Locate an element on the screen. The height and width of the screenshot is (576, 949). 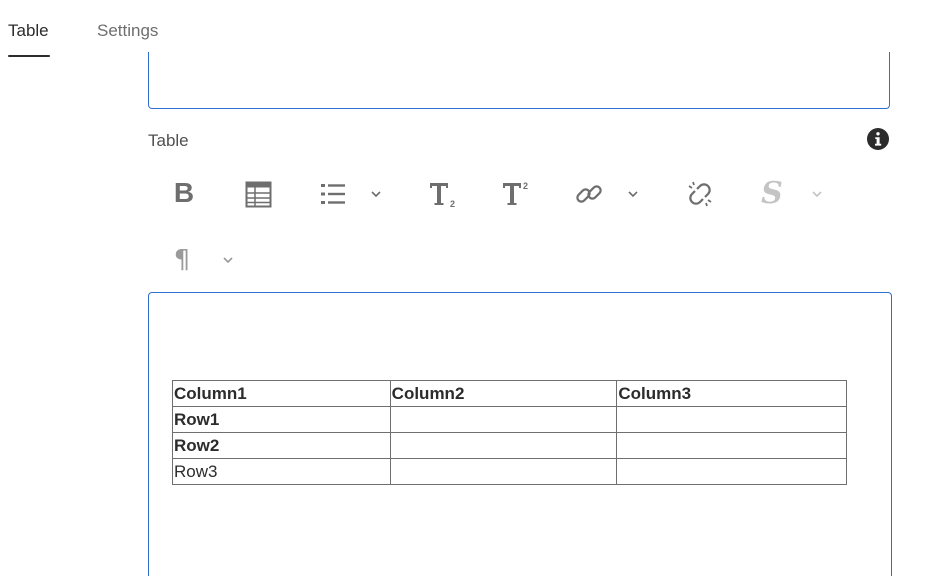
table-cell: Row3 is located at coordinates (281, 471).